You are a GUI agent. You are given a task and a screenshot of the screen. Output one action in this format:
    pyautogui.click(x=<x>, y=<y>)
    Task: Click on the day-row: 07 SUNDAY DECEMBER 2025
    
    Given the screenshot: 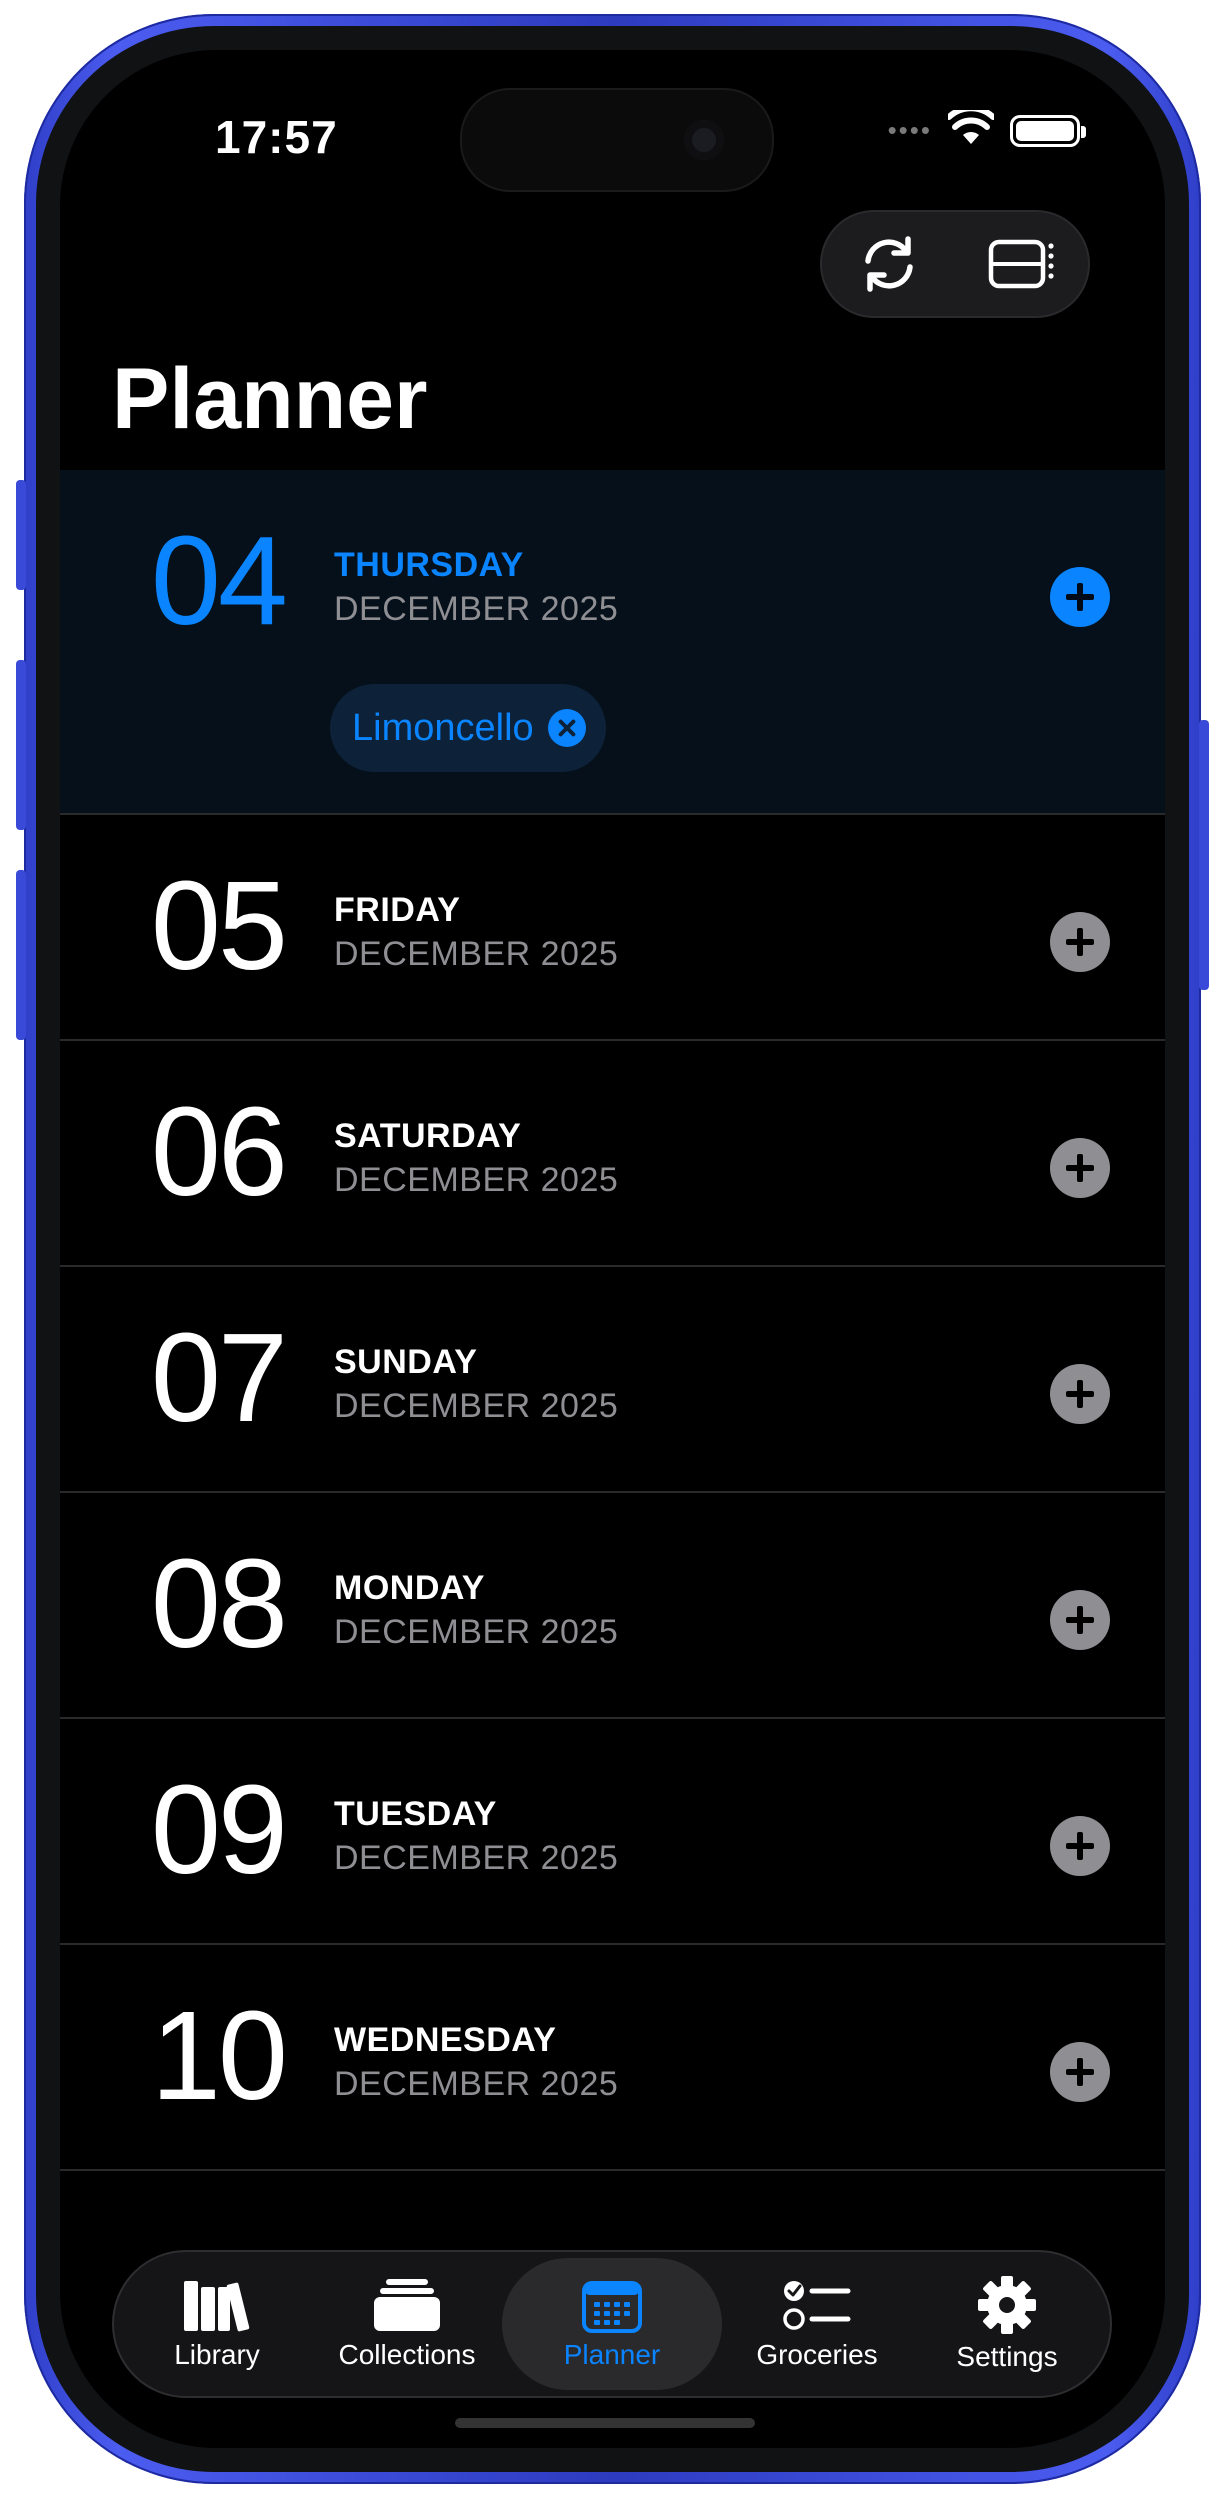 What is the action you would take?
    pyautogui.click(x=612, y=1380)
    